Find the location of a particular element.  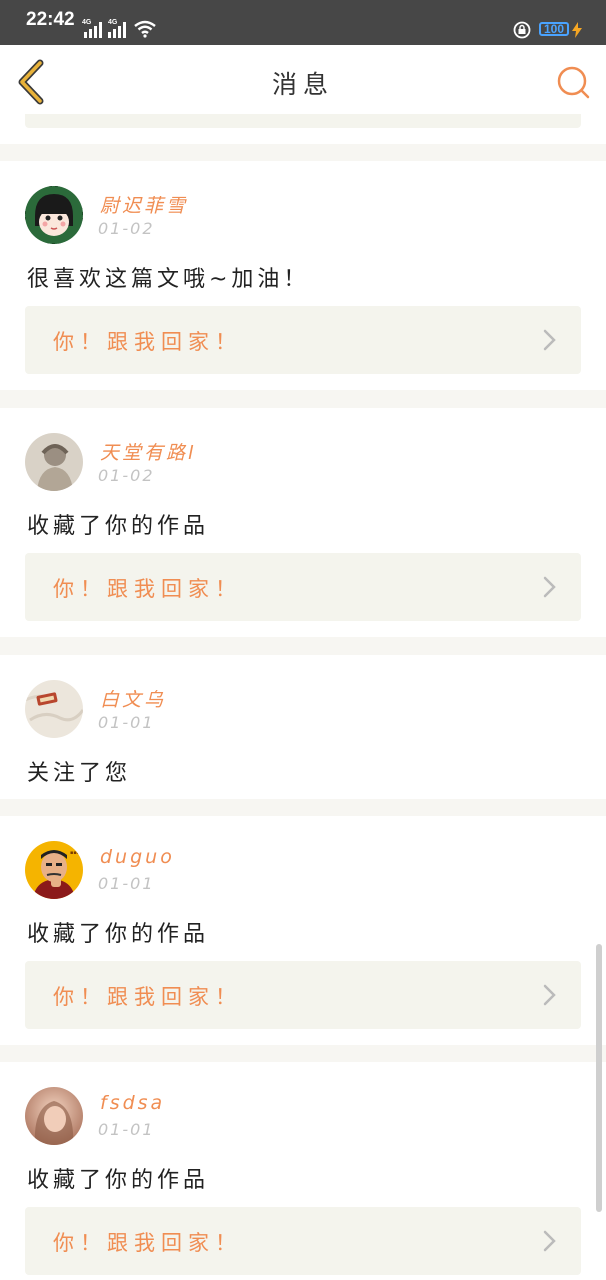

battery-indicator: 100 is located at coordinates (554, 29).